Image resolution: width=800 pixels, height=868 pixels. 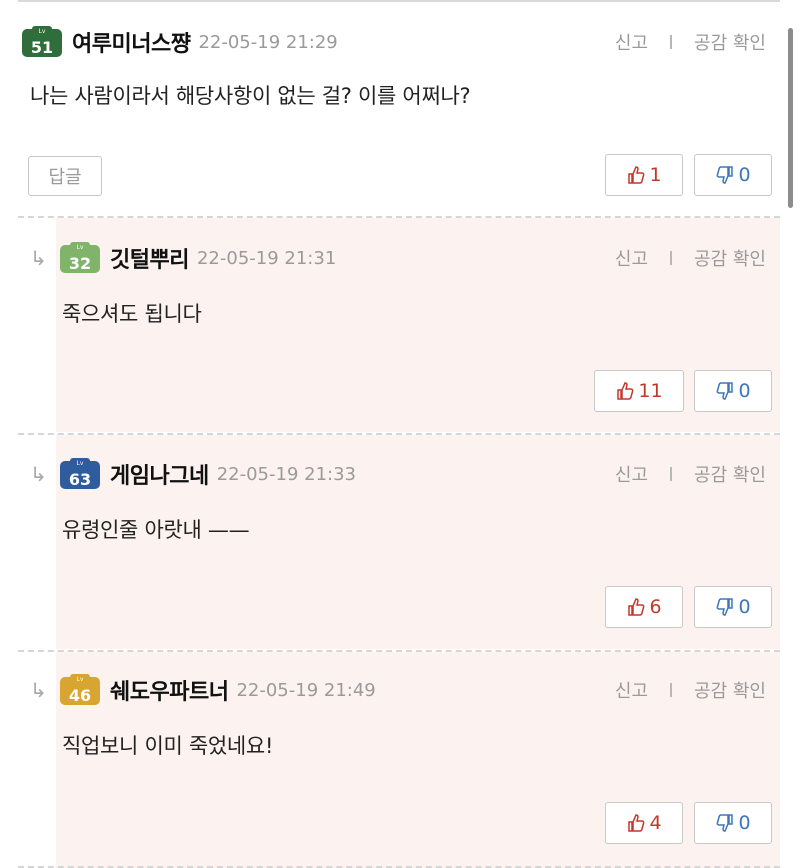 I want to click on level-badge-icon: Lv 51, so click(x=42, y=42).